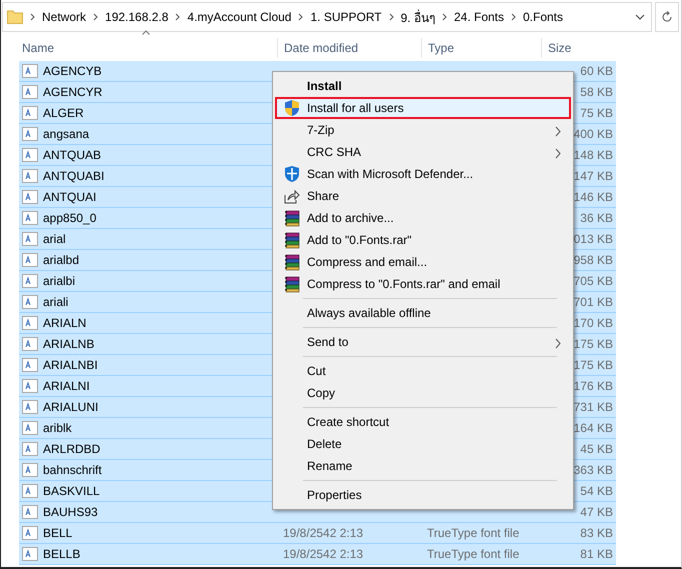  Describe the element at coordinates (69, 197) in the screenshot. I see `file-name: ANTQUAI` at that location.